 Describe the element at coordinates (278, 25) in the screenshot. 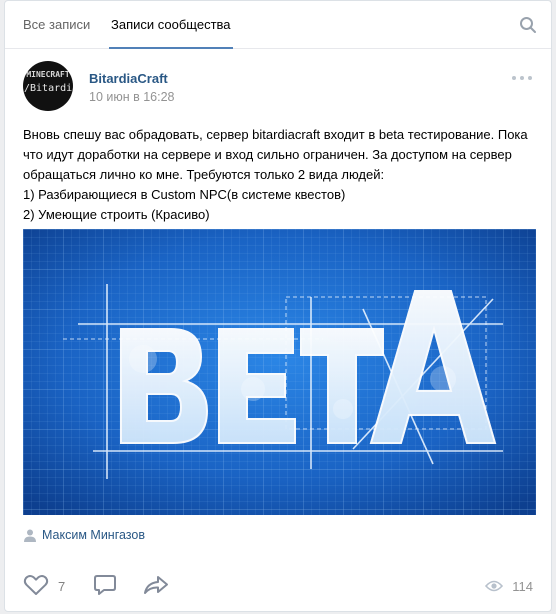

I see `wall-tabs: Все записи Записи сообщества` at that location.